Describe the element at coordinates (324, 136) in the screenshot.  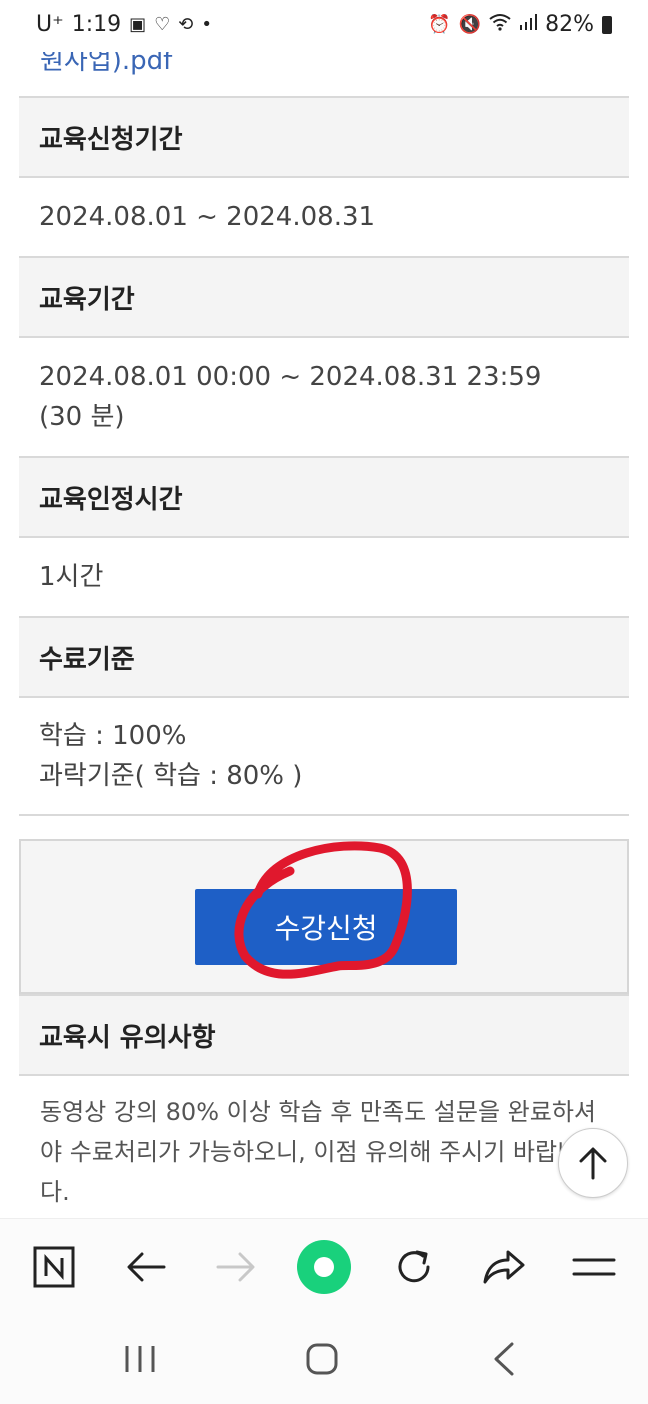
I see `row-label-application-period: 교육신청기간` at that location.